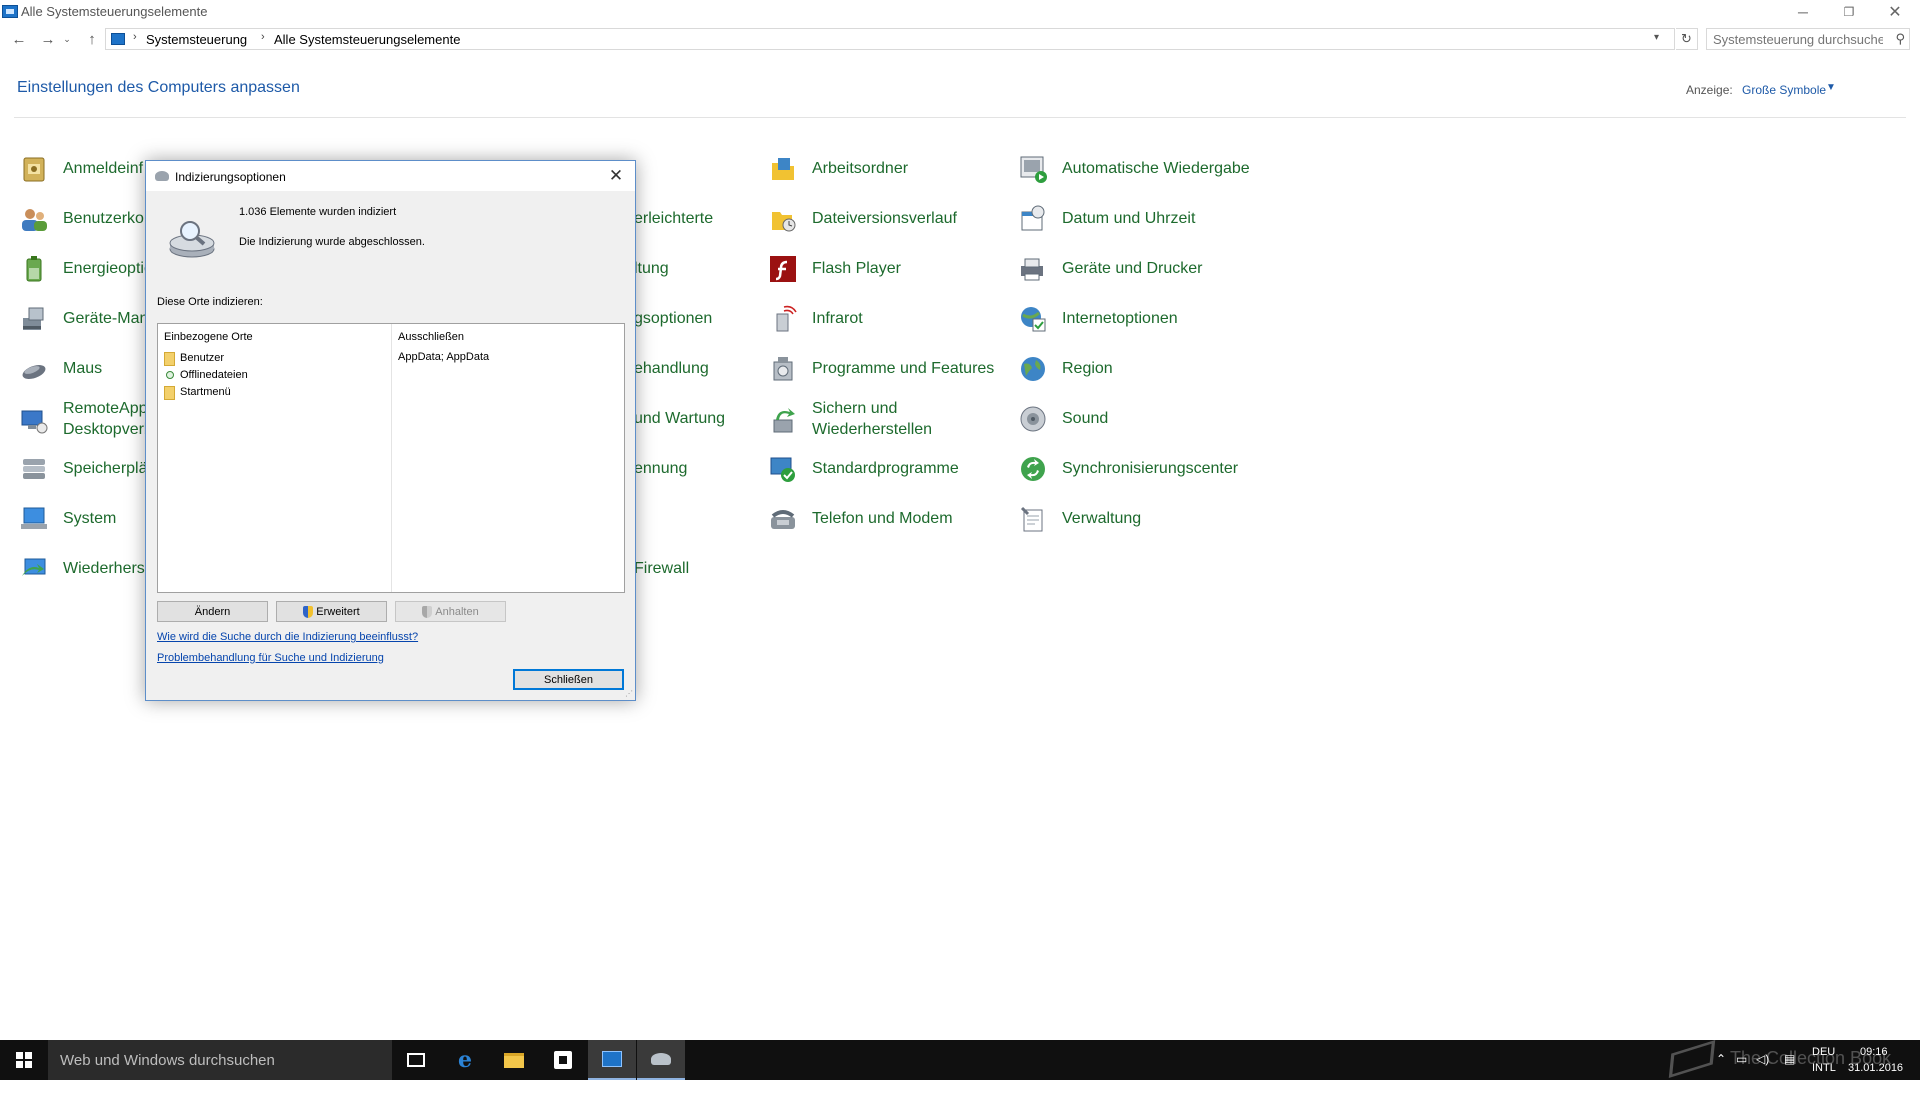 The image size is (1920, 1102). What do you see at coordinates (1789, 1072) in the screenshot?
I see `action-center-icon: ▤` at bounding box center [1789, 1072].